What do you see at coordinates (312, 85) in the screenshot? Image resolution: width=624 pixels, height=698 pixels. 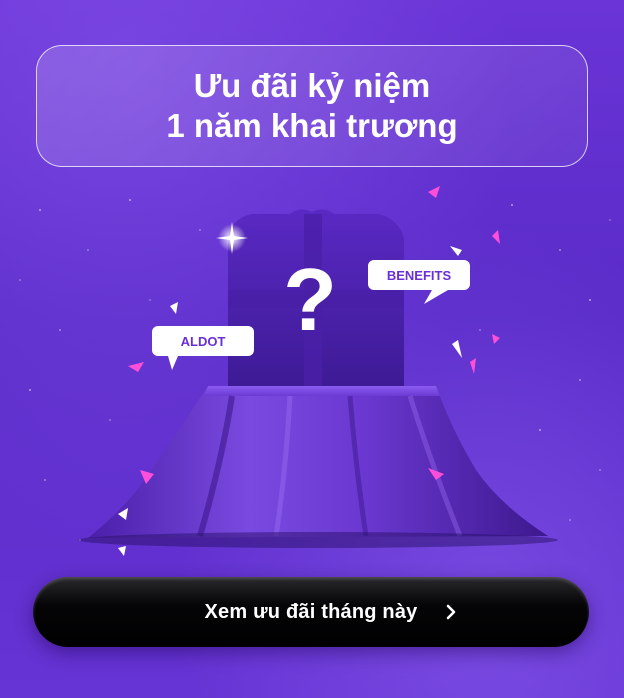 I see `title-line-1: Ưu đãi kỷ niệm` at bounding box center [312, 85].